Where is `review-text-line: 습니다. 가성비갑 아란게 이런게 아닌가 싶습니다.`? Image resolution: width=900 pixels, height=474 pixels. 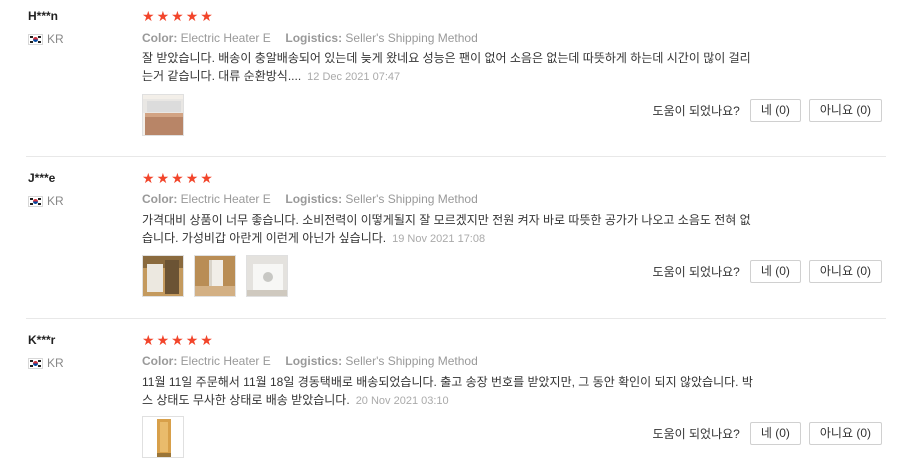
review-text-line: 습니다. 가성비갑 아란게 이런게 아닌가 싶습니다. is located at coordinates (264, 238).